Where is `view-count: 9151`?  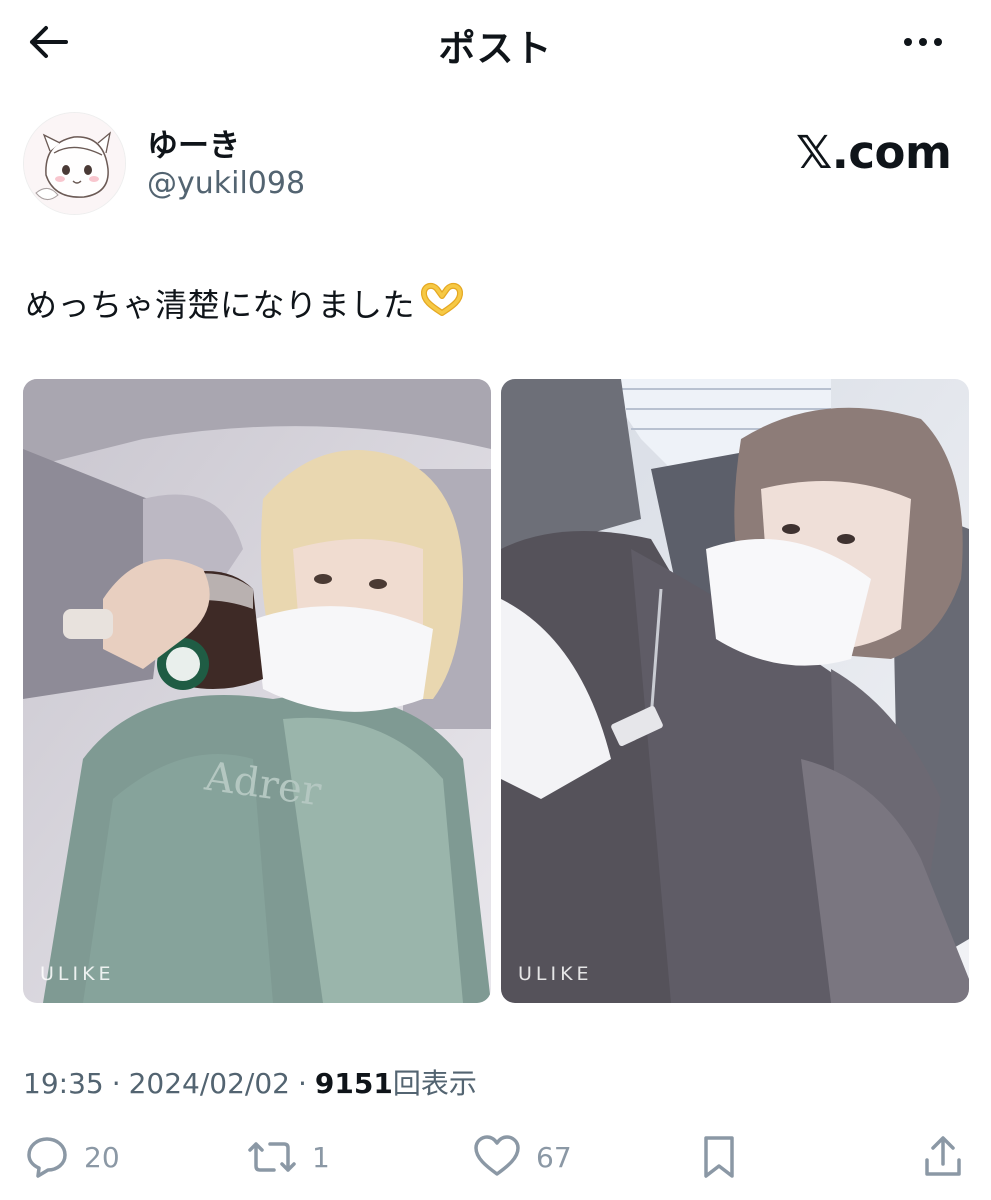 view-count: 9151 is located at coordinates (353, 1083).